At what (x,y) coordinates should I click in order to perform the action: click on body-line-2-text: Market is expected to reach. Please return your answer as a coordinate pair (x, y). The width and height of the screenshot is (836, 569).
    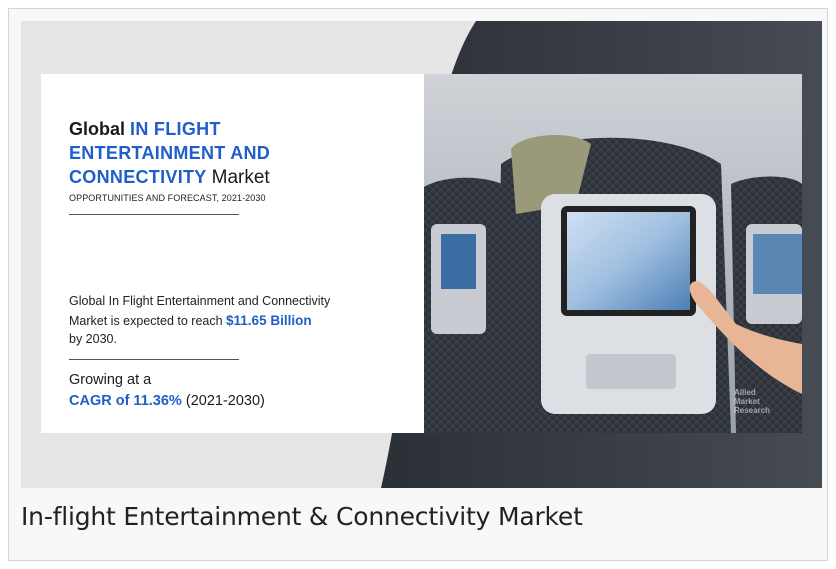
    Looking at the image, I should click on (146, 321).